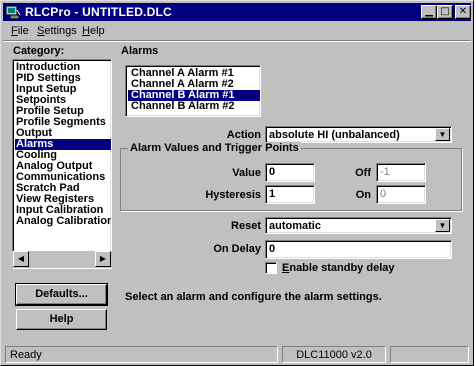 The image size is (476, 366). I want to click on scroll-left-button: ◀, so click(21, 259).